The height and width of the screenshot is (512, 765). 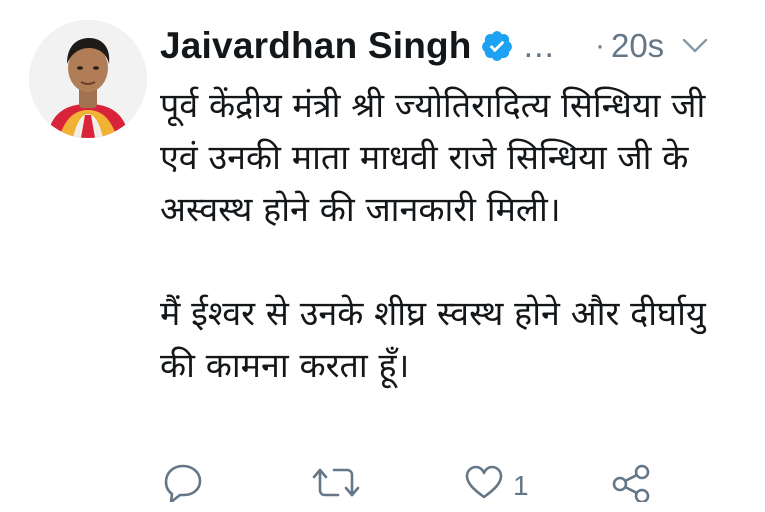 I want to click on share-button, so click(x=631, y=482).